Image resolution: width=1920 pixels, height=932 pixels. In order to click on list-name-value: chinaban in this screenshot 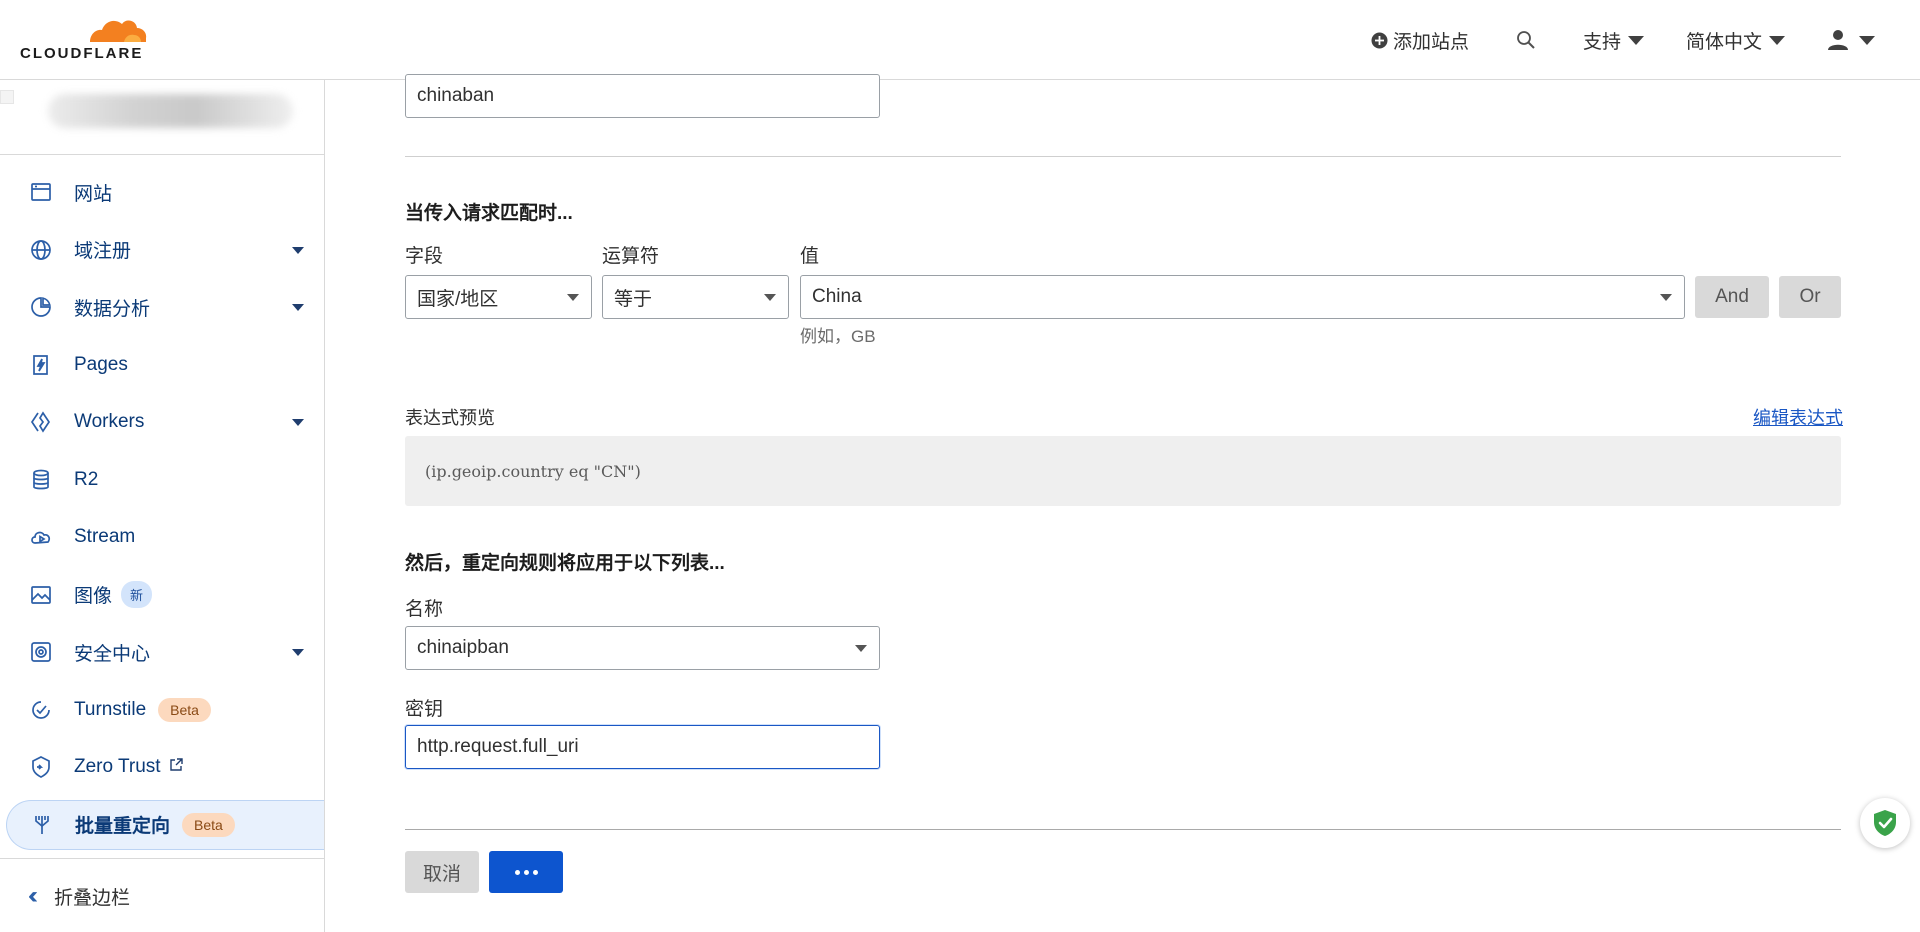, I will do `click(456, 95)`.